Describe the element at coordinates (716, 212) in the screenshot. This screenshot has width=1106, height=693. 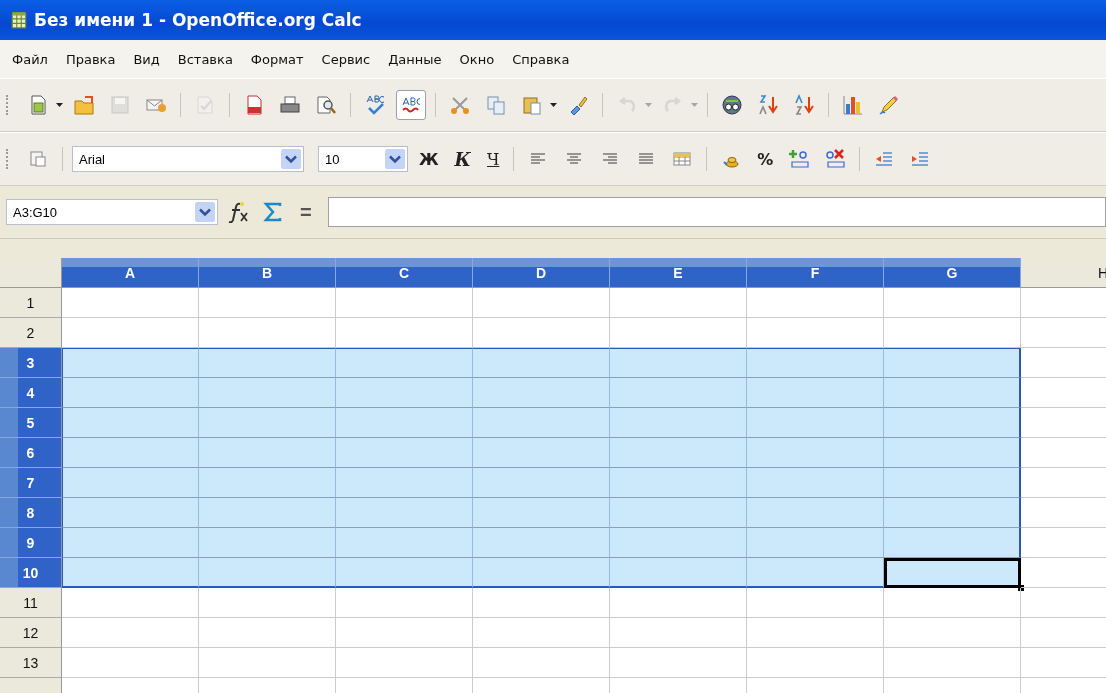
I see `formula-input` at that location.